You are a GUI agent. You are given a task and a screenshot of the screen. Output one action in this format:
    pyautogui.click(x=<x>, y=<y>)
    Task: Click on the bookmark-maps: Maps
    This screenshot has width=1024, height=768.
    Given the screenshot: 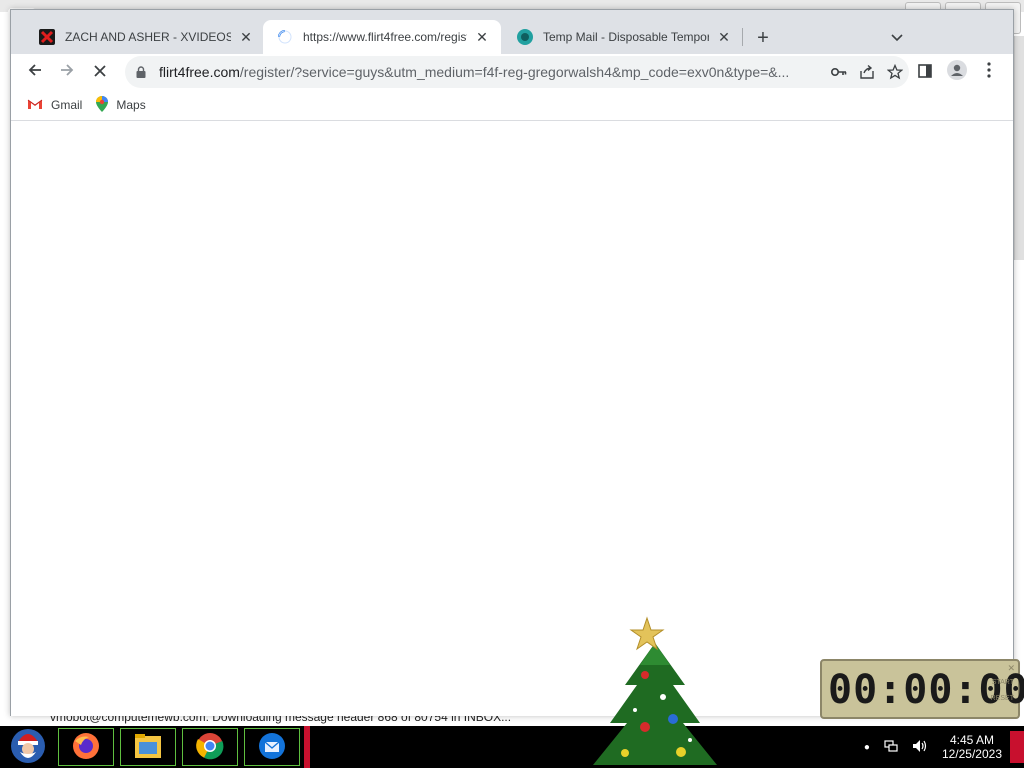 What is the action you would take?
    pyautogui.click(x=121, y=105)
    